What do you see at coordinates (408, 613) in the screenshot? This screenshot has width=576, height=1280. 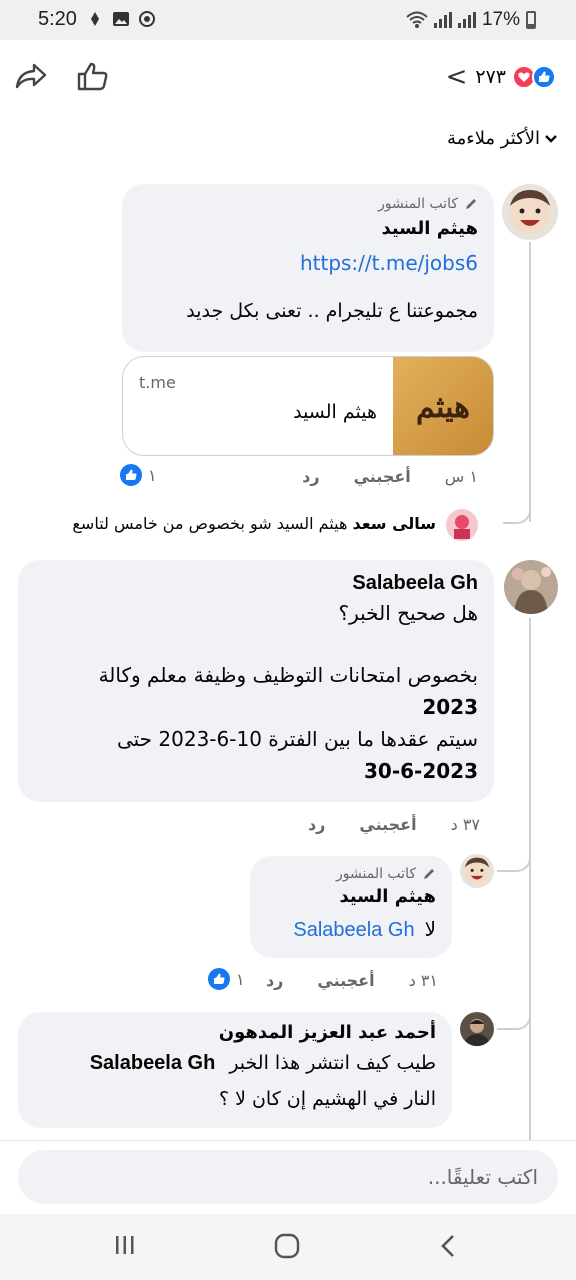 I see `comment-line: هل صحيح الخبر؟` at bounding box center [408, 613].